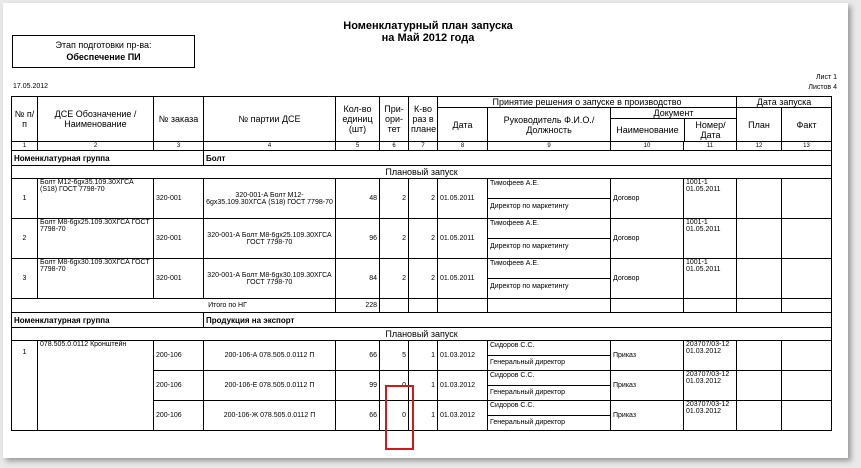 The width and height of the screenshot is (861, 468). Describe the element at coordinates (549, 124) in the screenshot. I see `header-head: Руководитель Ф.И.О./ Должность` at that location.